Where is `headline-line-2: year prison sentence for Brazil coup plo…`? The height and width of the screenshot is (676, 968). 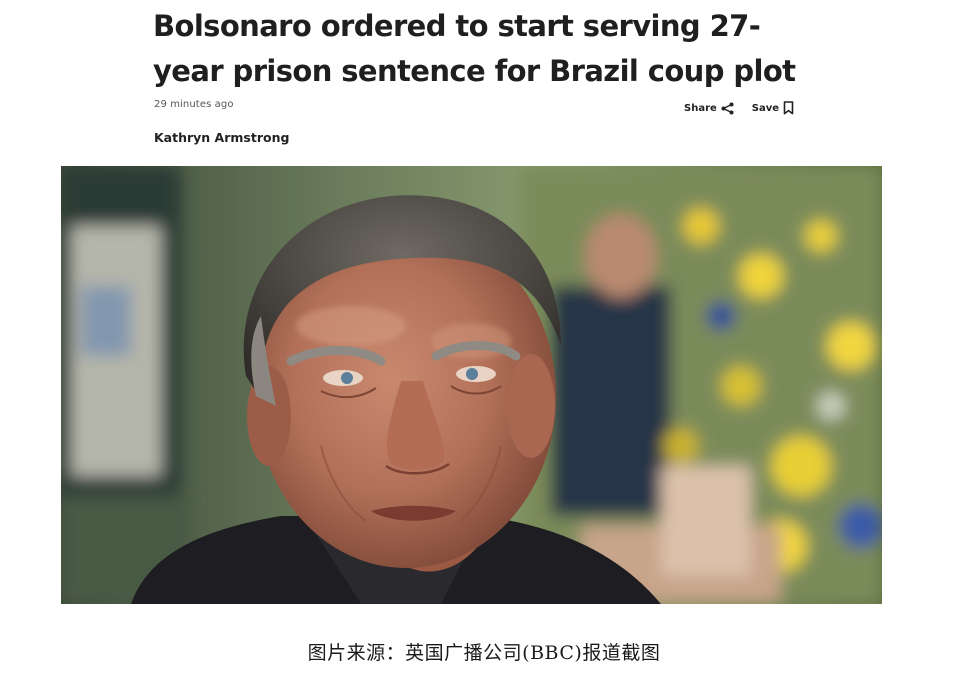
headline-line-2: year prison sentence for Brazil coup plo… is located at coordinates (474, 71).